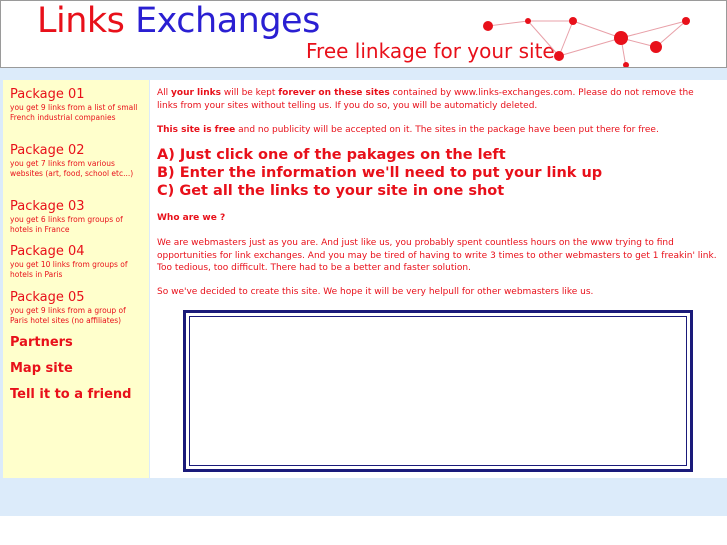 Image resolution: width=727 pixels, height=545 pixels. I want to click on top-spacer-bar, so click(363, 74).